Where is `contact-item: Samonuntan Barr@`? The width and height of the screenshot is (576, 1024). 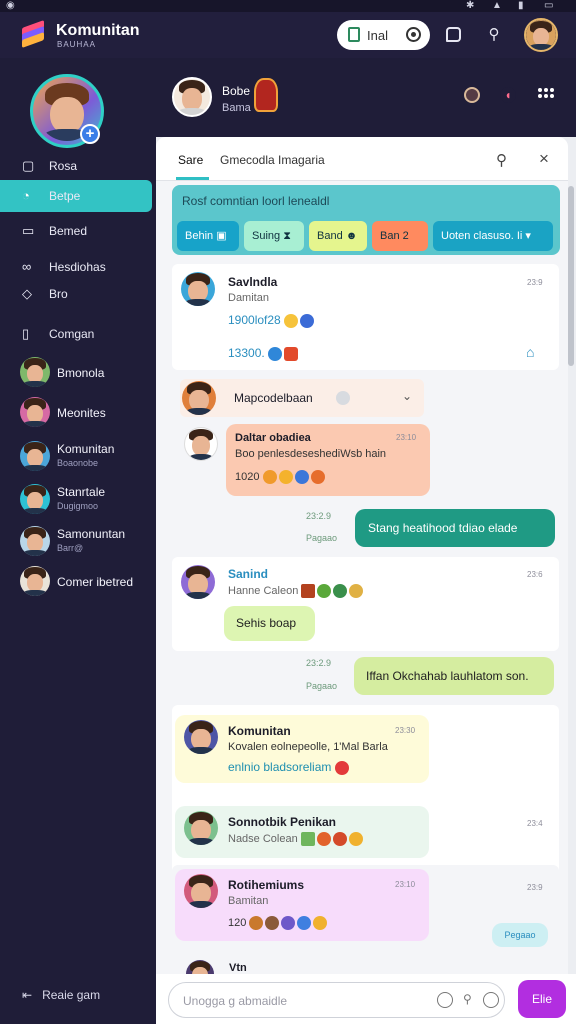 contact-item: Samonuntan Barr@ is located at coordinates (78, 541).